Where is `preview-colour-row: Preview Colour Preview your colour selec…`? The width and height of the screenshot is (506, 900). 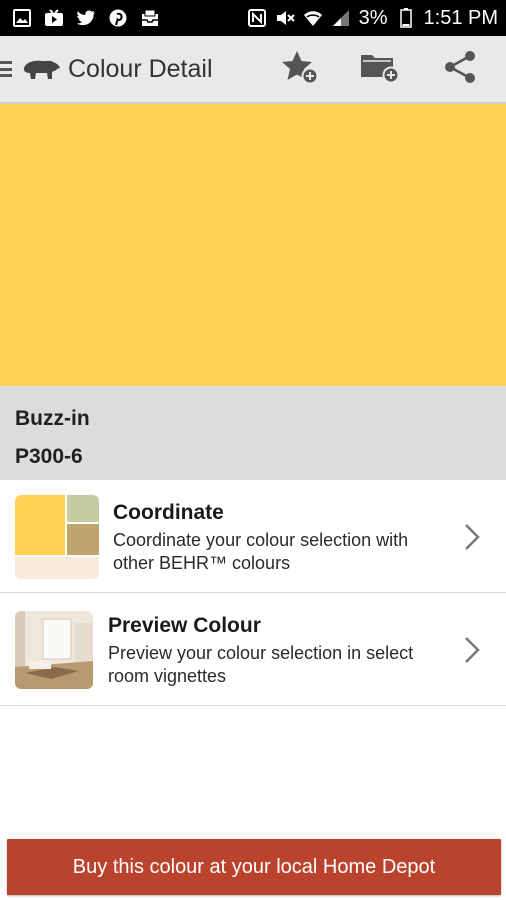
preview-colour-row: Preview Colour Preview your colour selec… is located at coordinates (253, 650).